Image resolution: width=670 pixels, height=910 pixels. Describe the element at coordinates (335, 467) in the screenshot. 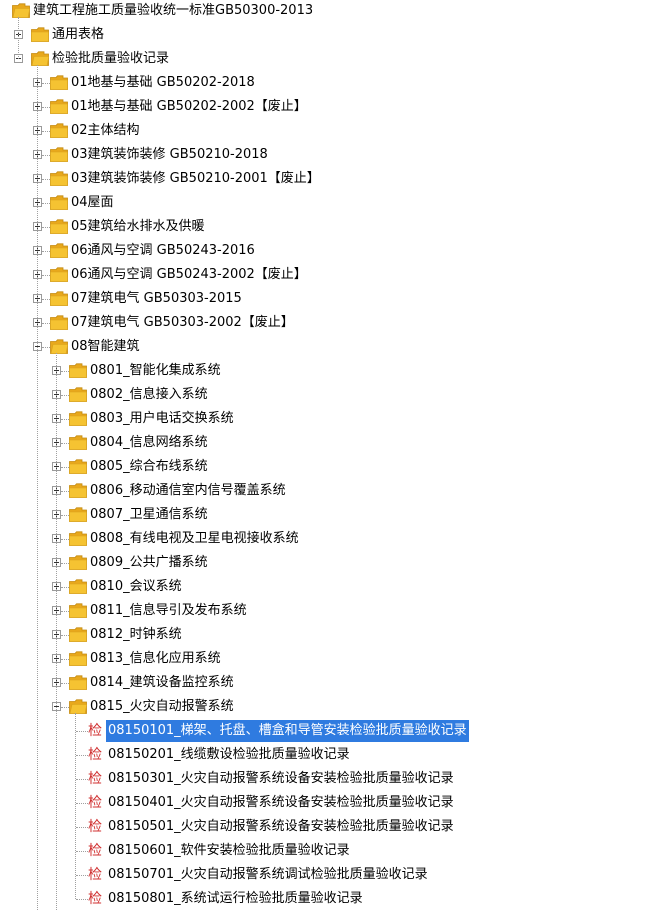

I see `tree-node-subsystem: 0805_综合布线系统` at that location.